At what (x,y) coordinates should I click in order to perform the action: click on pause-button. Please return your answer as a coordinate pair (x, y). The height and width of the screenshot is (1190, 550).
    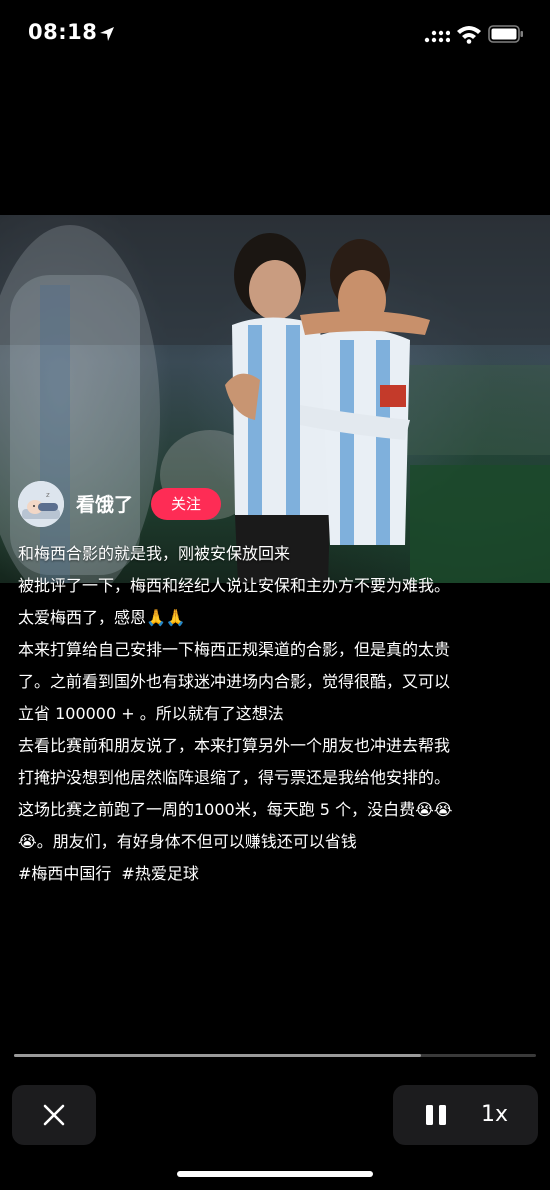
    Looking at the image, I should click on (437, 1115).